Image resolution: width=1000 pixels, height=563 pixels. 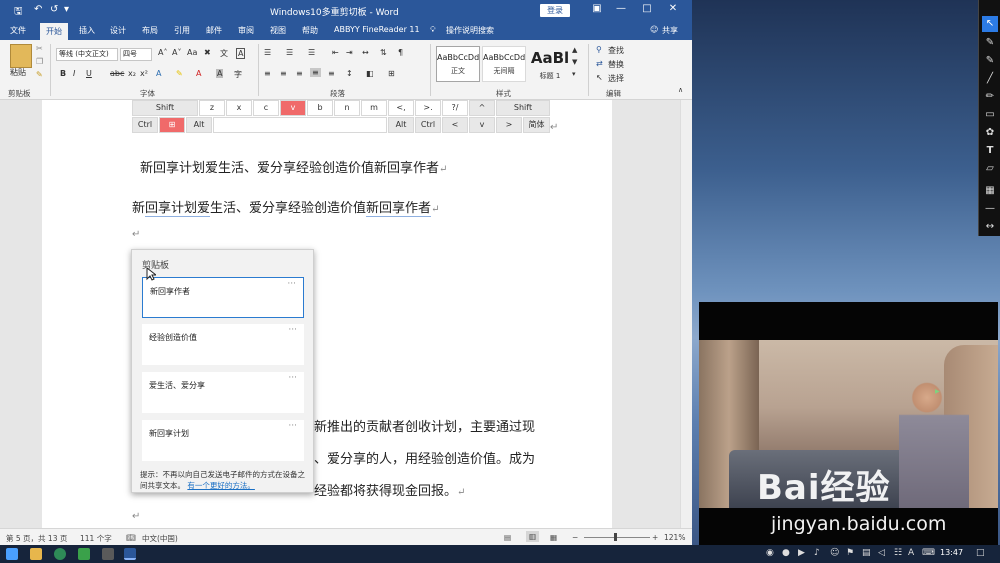 I want to click on key-shift-right: Shift, so click(x=523, y=108).